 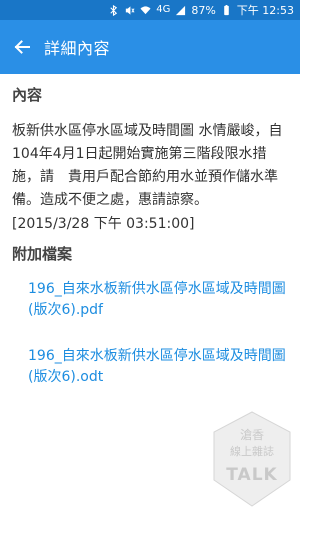 What do you see at coordinates (150, 47) in the screenshot?
I see `app-bar: 詳細內容` at bounding box center [150, 47].